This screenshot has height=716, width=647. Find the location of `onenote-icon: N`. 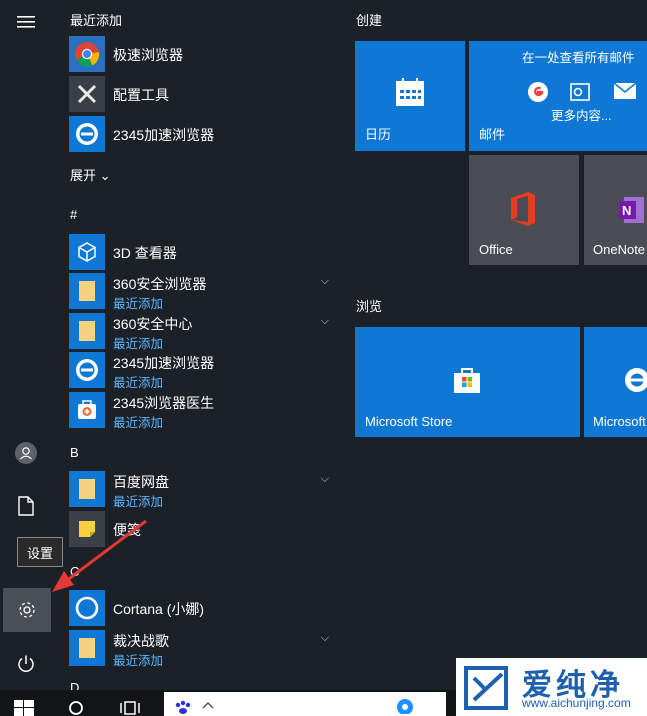

onenote-icon: N is located at coordinates (631, 210).